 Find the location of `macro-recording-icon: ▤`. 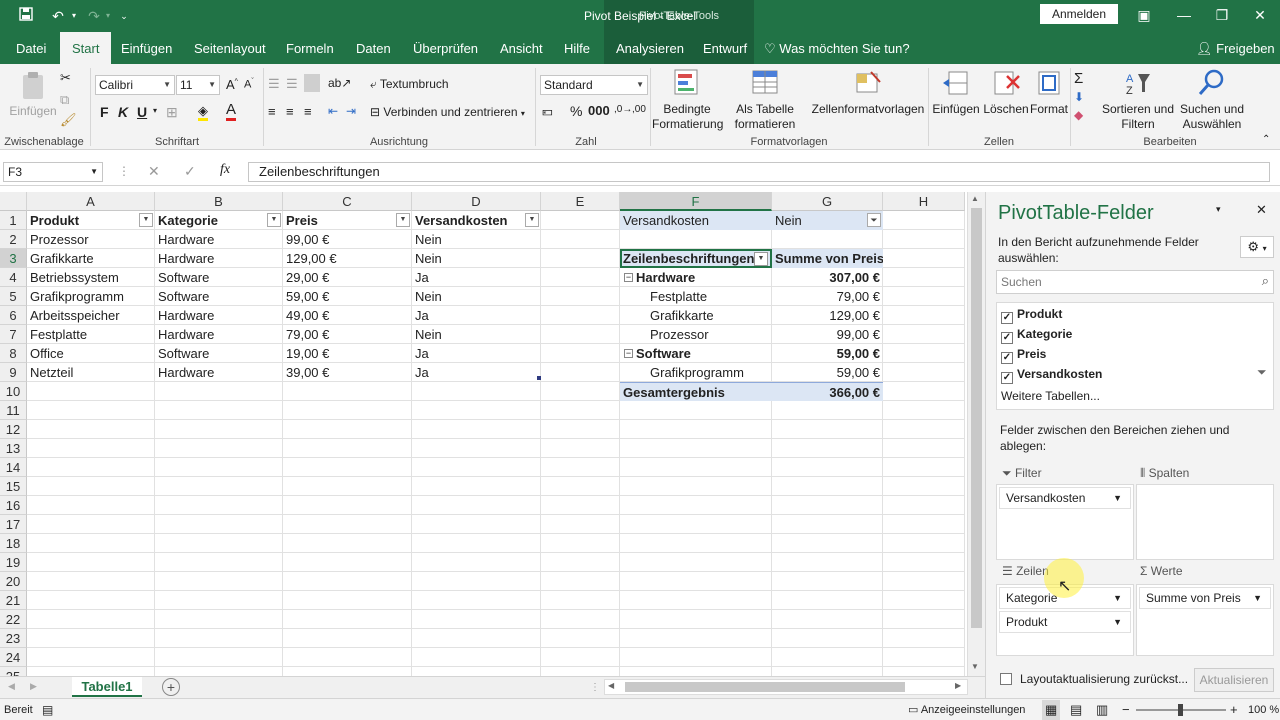

macro-recording-icon: ▤ is located at coordinates (47, 709).